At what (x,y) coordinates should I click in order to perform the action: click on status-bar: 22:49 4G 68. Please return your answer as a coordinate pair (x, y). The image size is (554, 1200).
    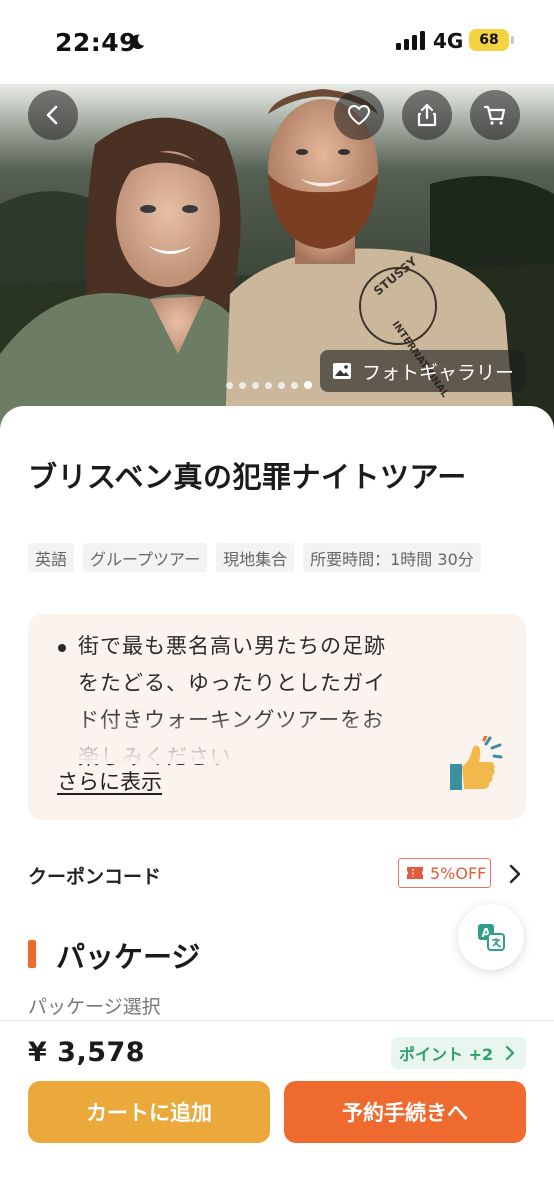
    Looking at the image, I should click on (277, 42).